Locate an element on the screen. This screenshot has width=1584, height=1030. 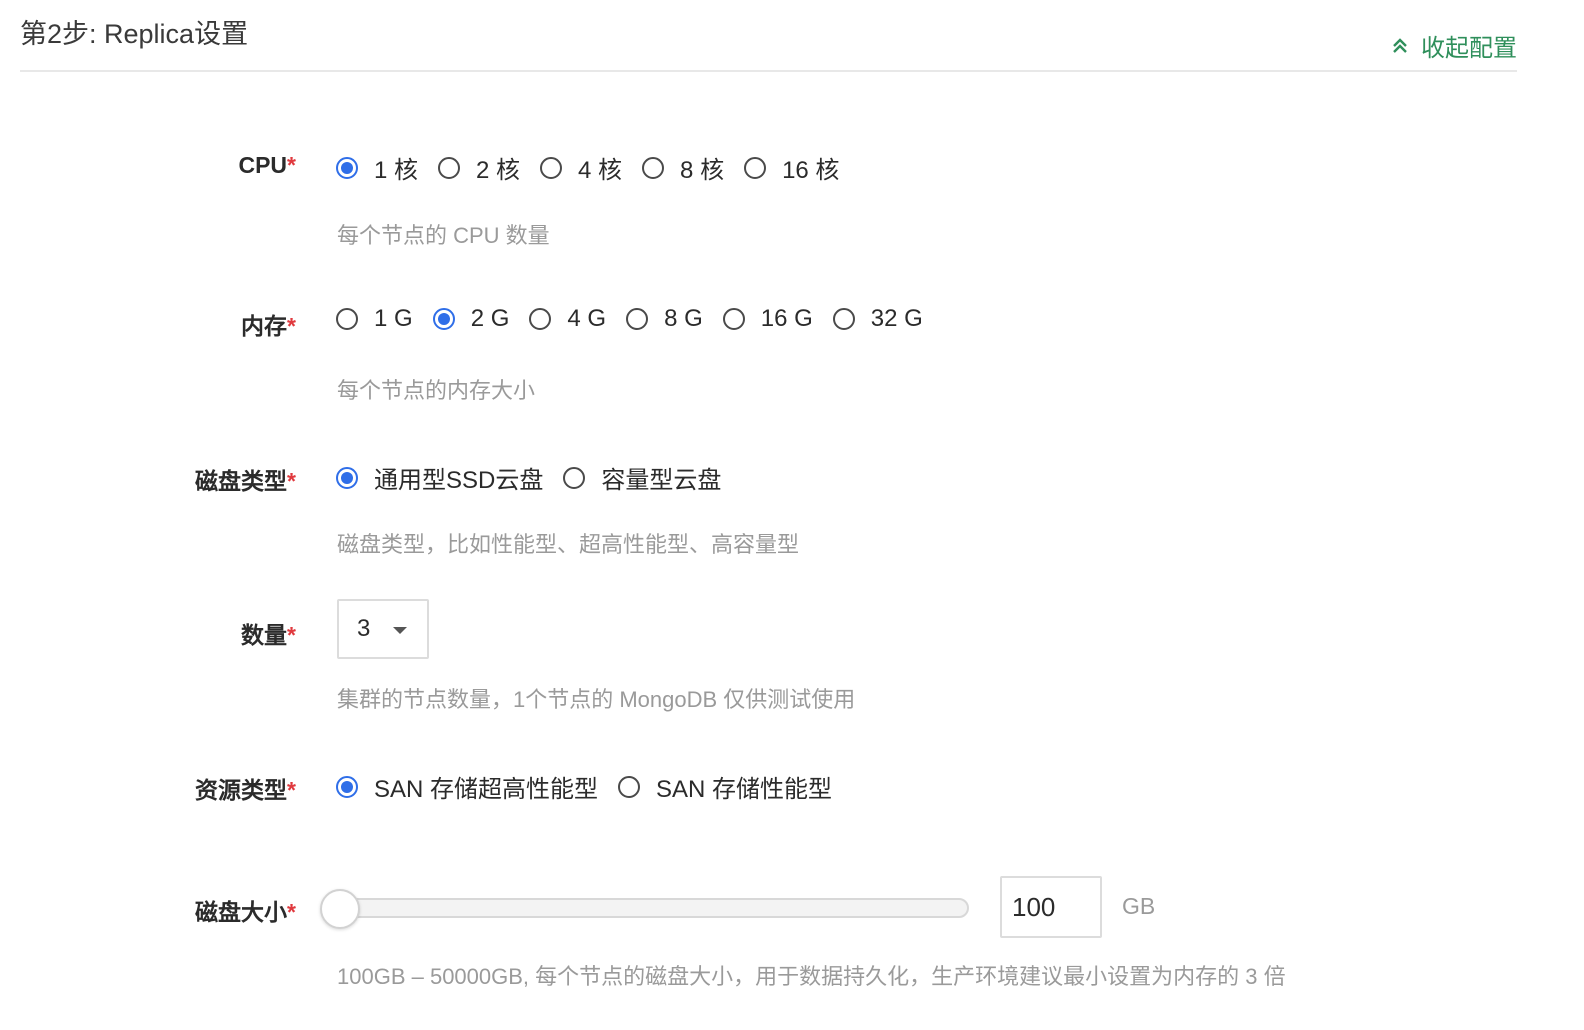
radio-label: SAN 存储超高性能型 is located at coordinates (486, 789).